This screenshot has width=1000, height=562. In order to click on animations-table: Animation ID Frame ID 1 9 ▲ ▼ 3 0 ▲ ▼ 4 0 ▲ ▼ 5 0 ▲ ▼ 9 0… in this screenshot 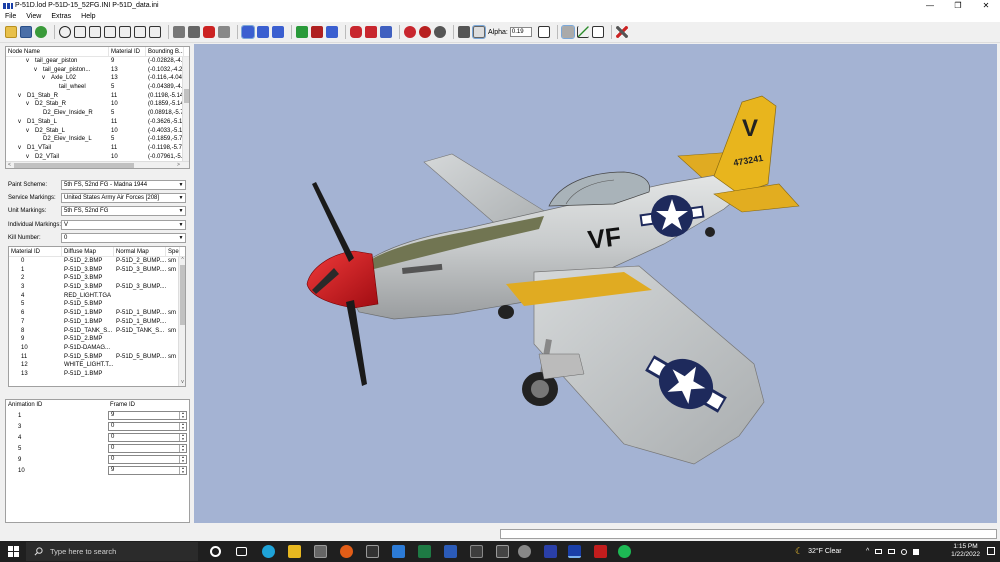, I will do `click(97, 461)`.